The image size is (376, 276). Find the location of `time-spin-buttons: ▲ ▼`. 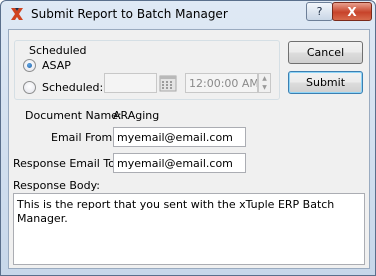

time-spin-buttons: ▲ ▼ is located at coordinates (264, 83).